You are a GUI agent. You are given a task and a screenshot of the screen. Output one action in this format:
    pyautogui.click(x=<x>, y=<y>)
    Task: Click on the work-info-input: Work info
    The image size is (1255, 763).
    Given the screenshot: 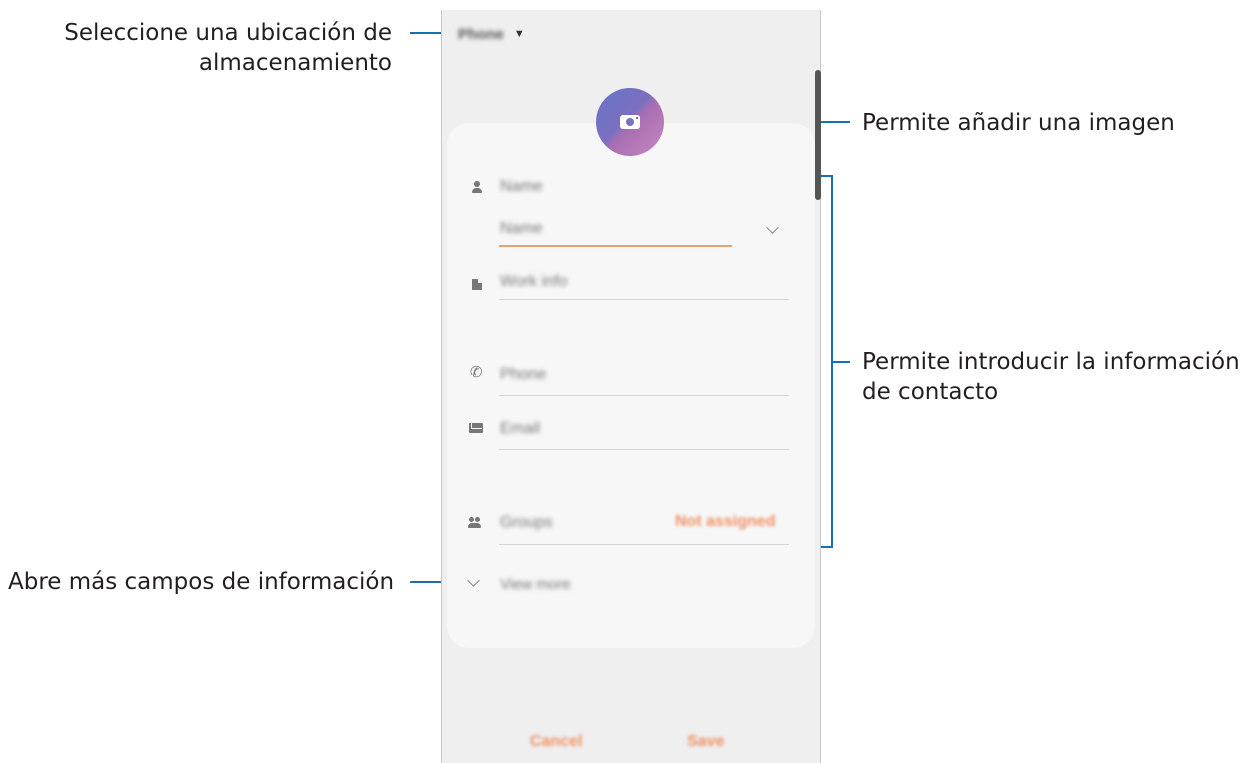 What is the action you would take?
    pyautogui.click(x=533, y=282)
    